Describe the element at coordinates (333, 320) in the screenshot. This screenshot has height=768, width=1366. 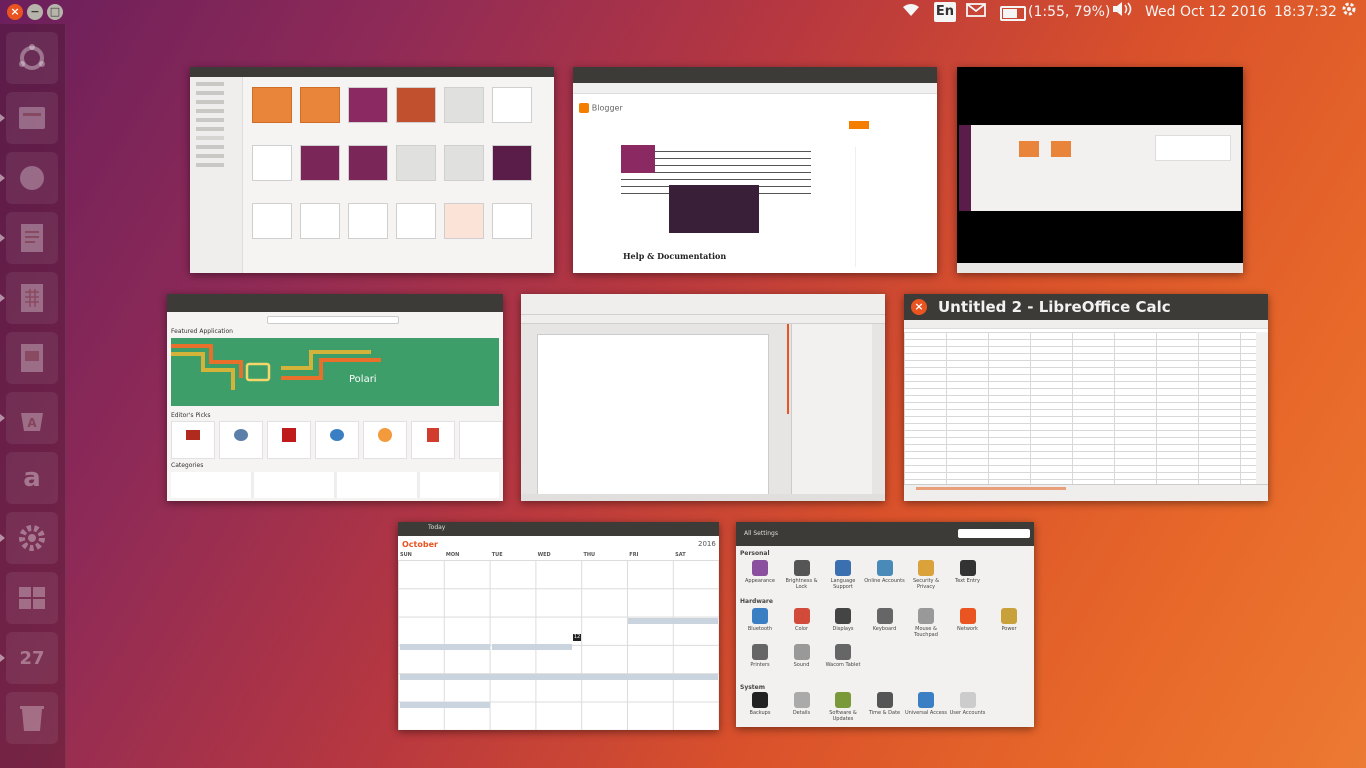
I see `software-search-input` at that location.